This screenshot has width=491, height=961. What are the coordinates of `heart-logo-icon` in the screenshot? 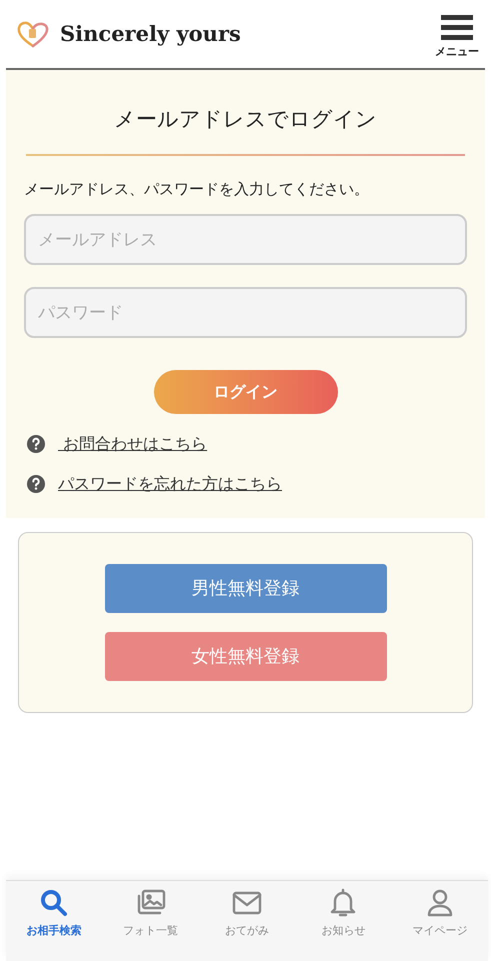 It's located at (33, 34).